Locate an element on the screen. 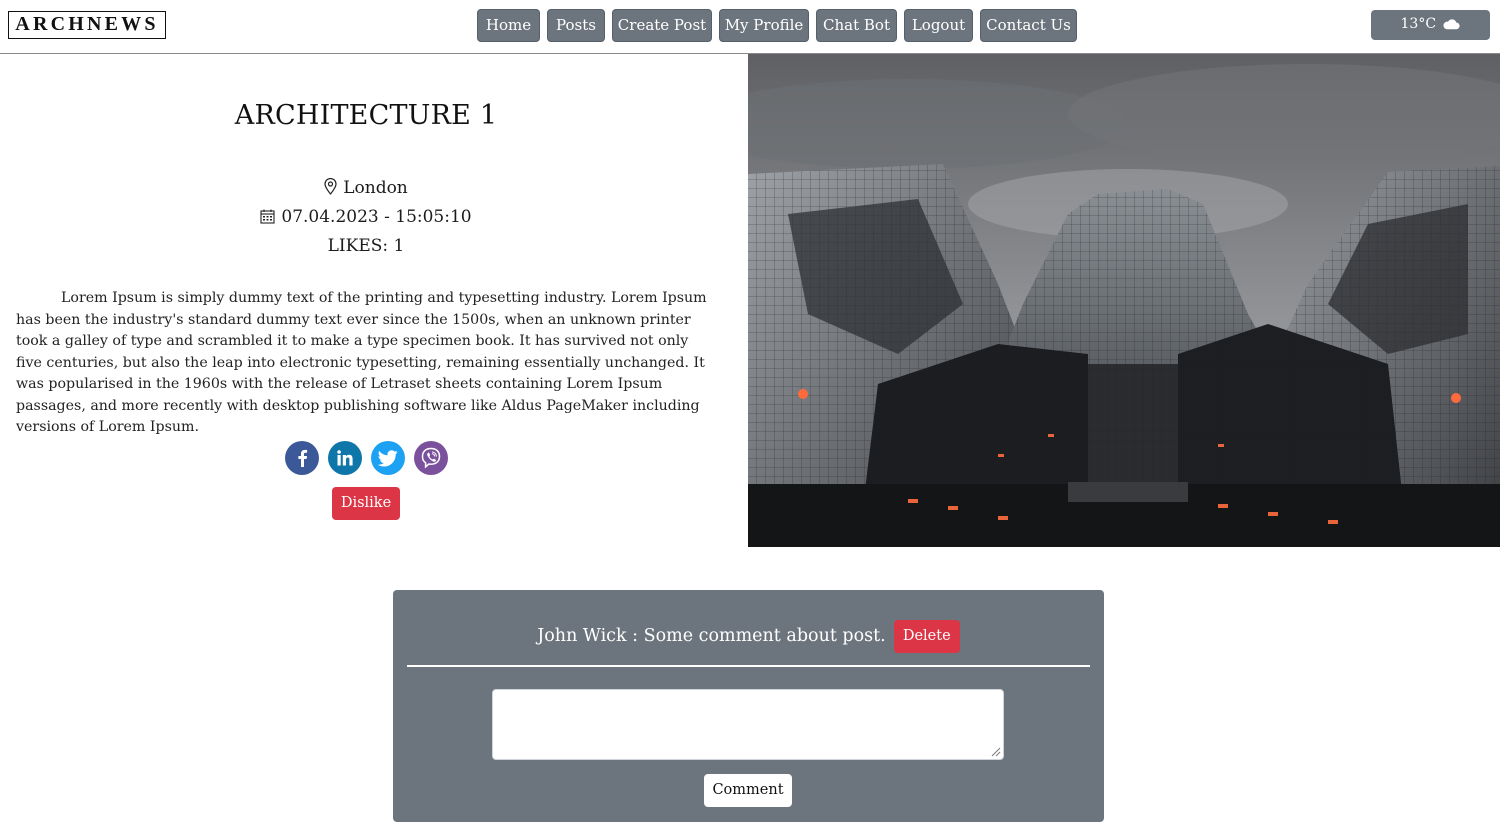 The width and height of the screenshot is (1500, 831). nav-posts-button: Posts is located at coordinates (576, 25).